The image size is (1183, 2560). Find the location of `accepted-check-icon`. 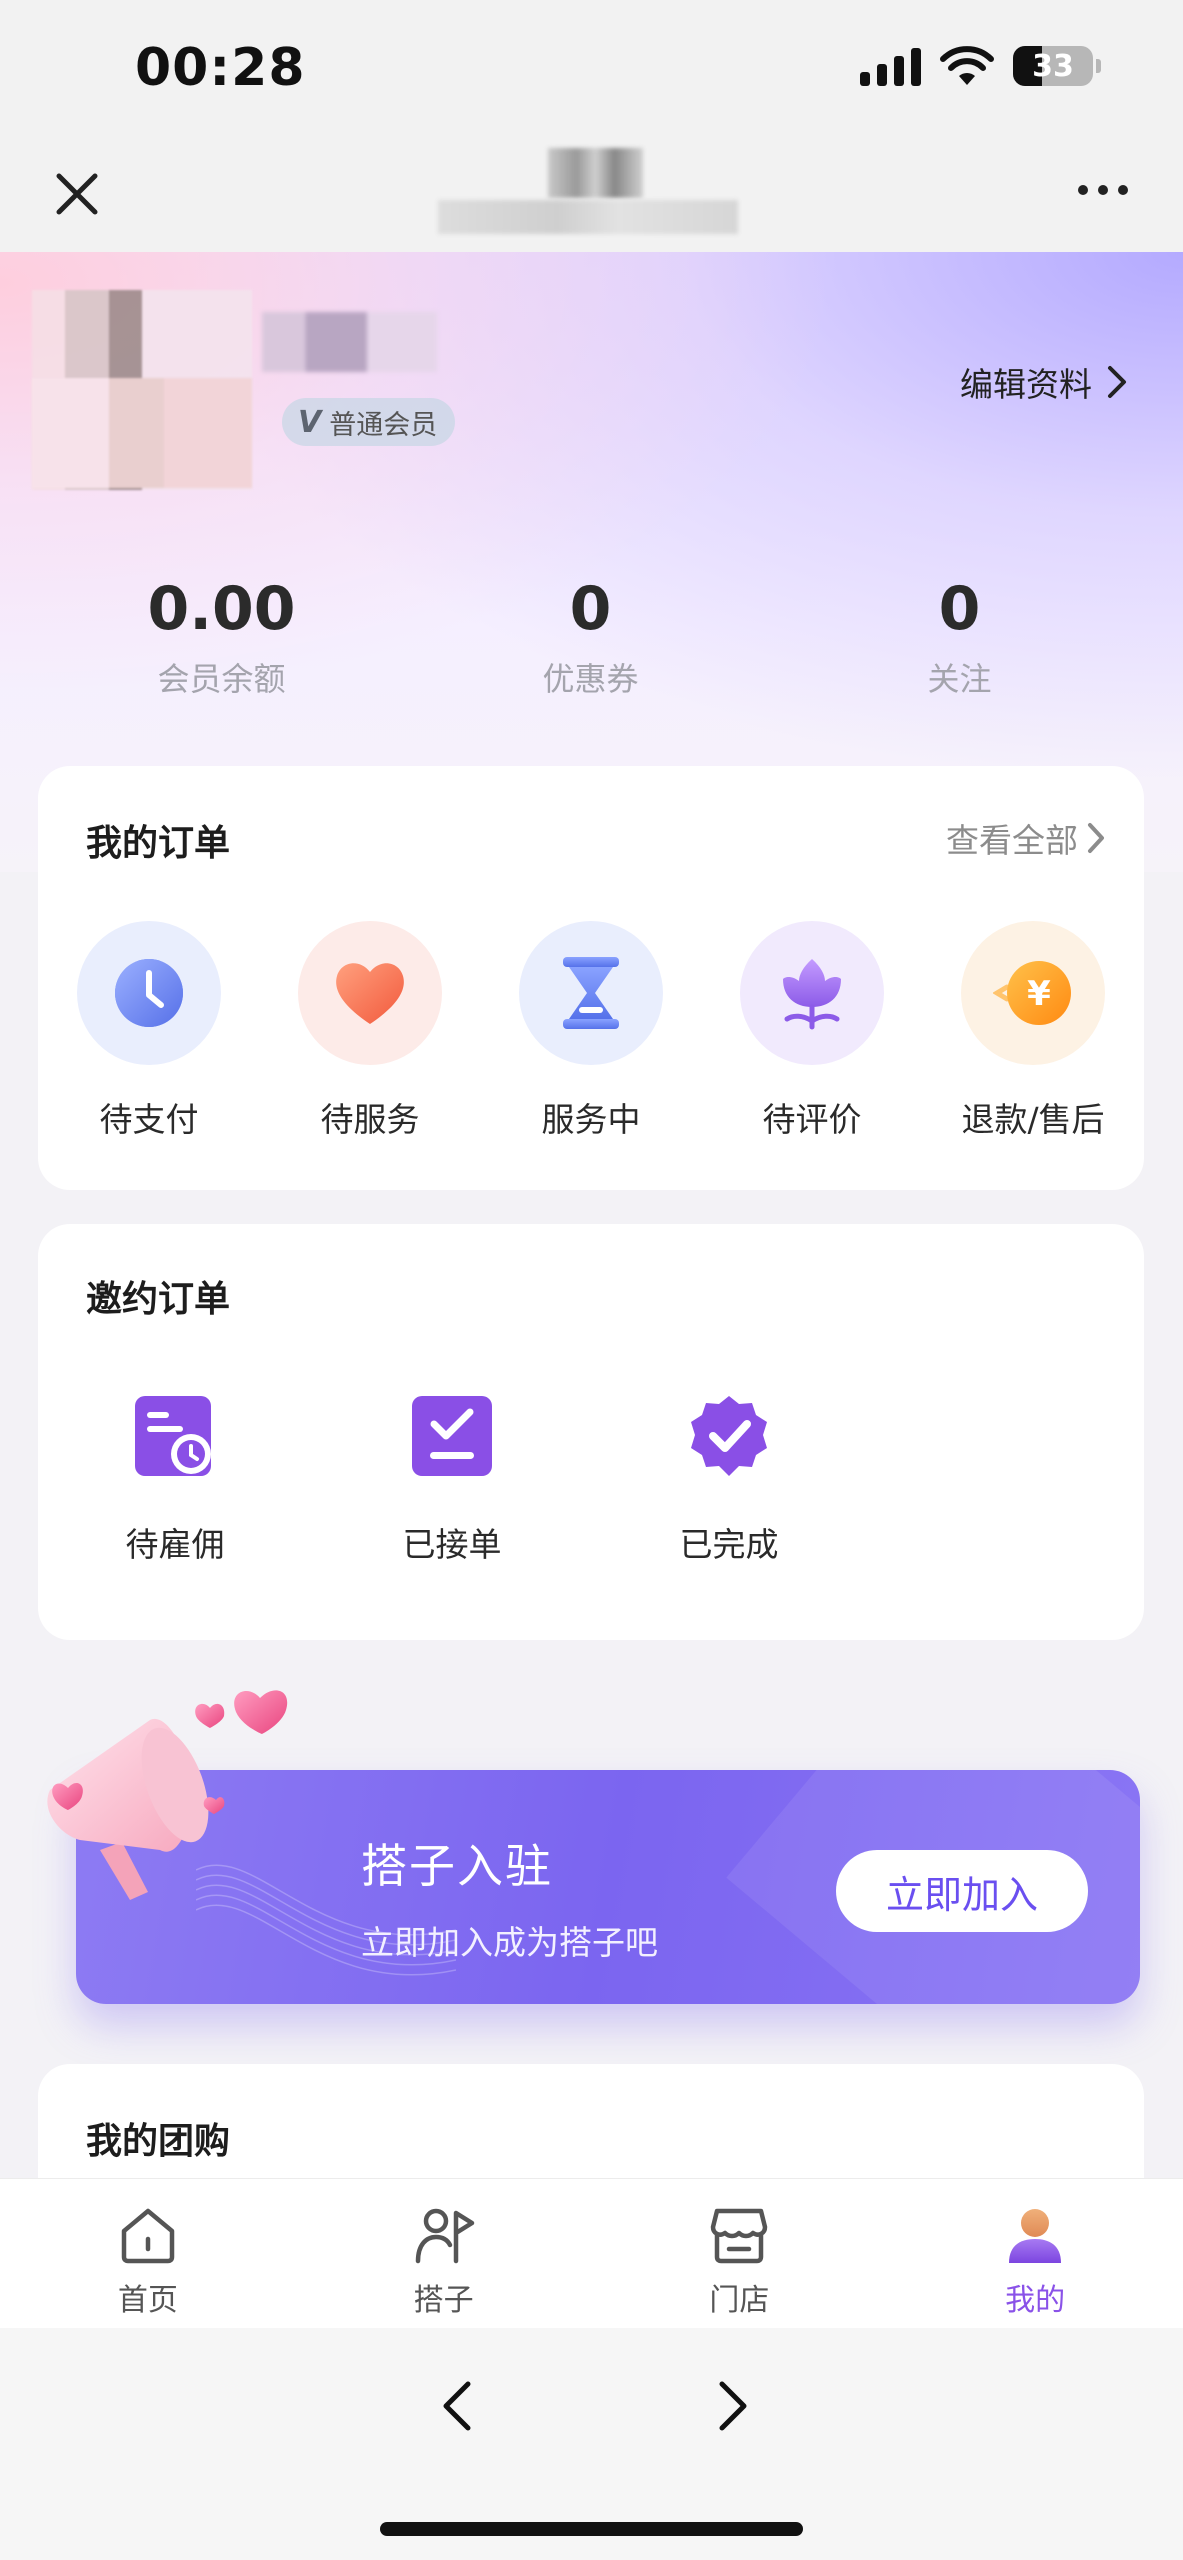

accepted-check-icon is located at coordinates (452, 1436).